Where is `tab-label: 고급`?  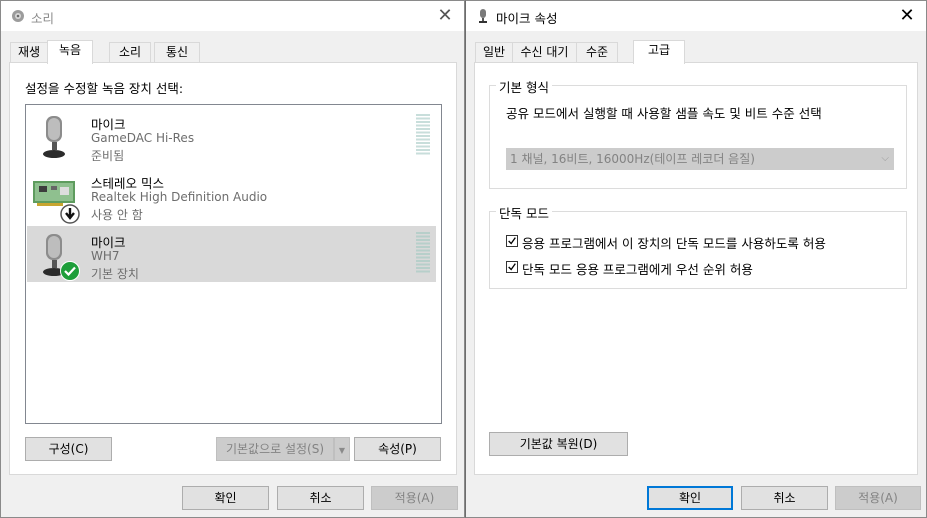 tab-label: 고급 is located at coordinates (659, 50).